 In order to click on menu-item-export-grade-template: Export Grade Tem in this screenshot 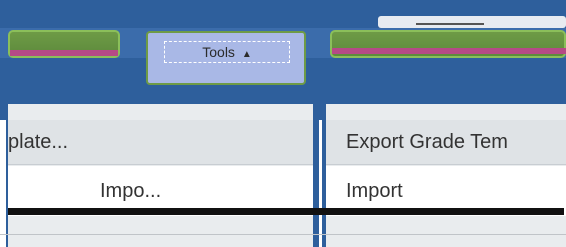, I will do `click(446, 142)`.